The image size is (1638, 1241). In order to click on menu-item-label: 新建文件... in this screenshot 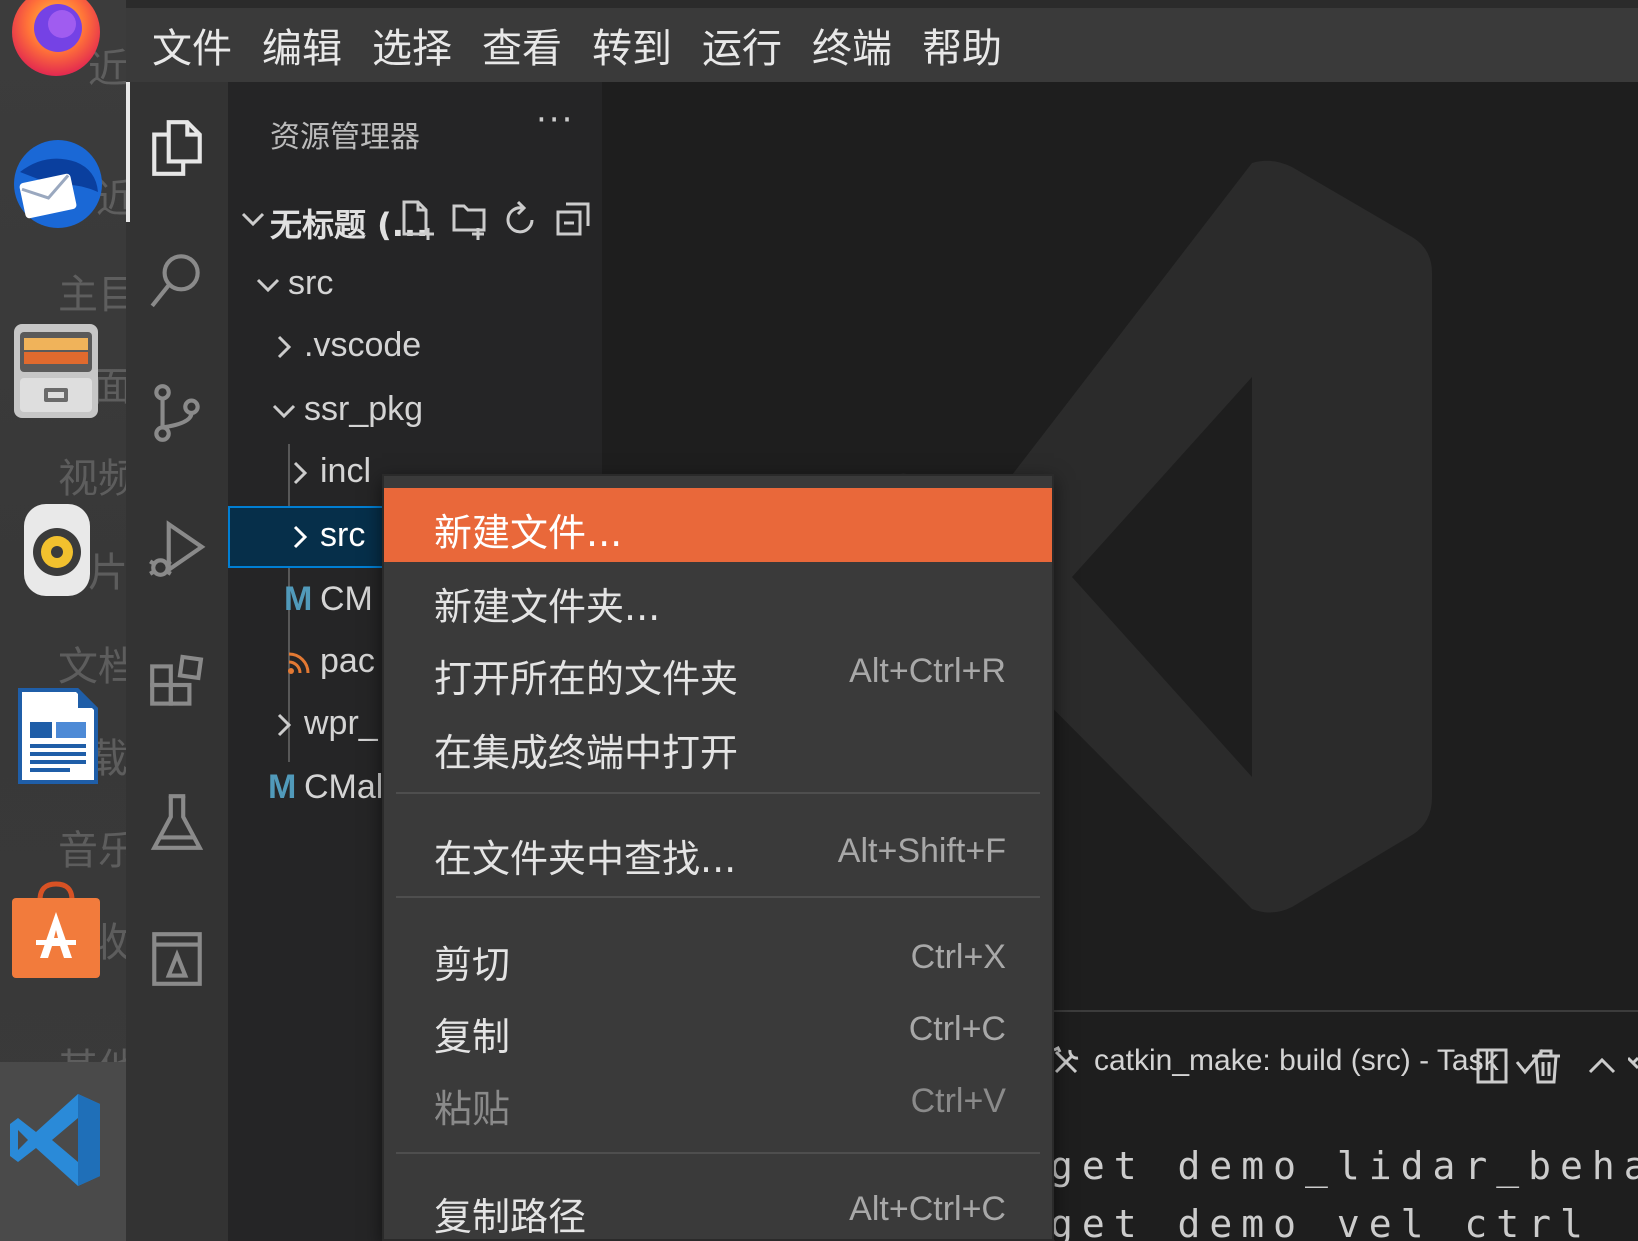, I will do `click(528, 533)`.